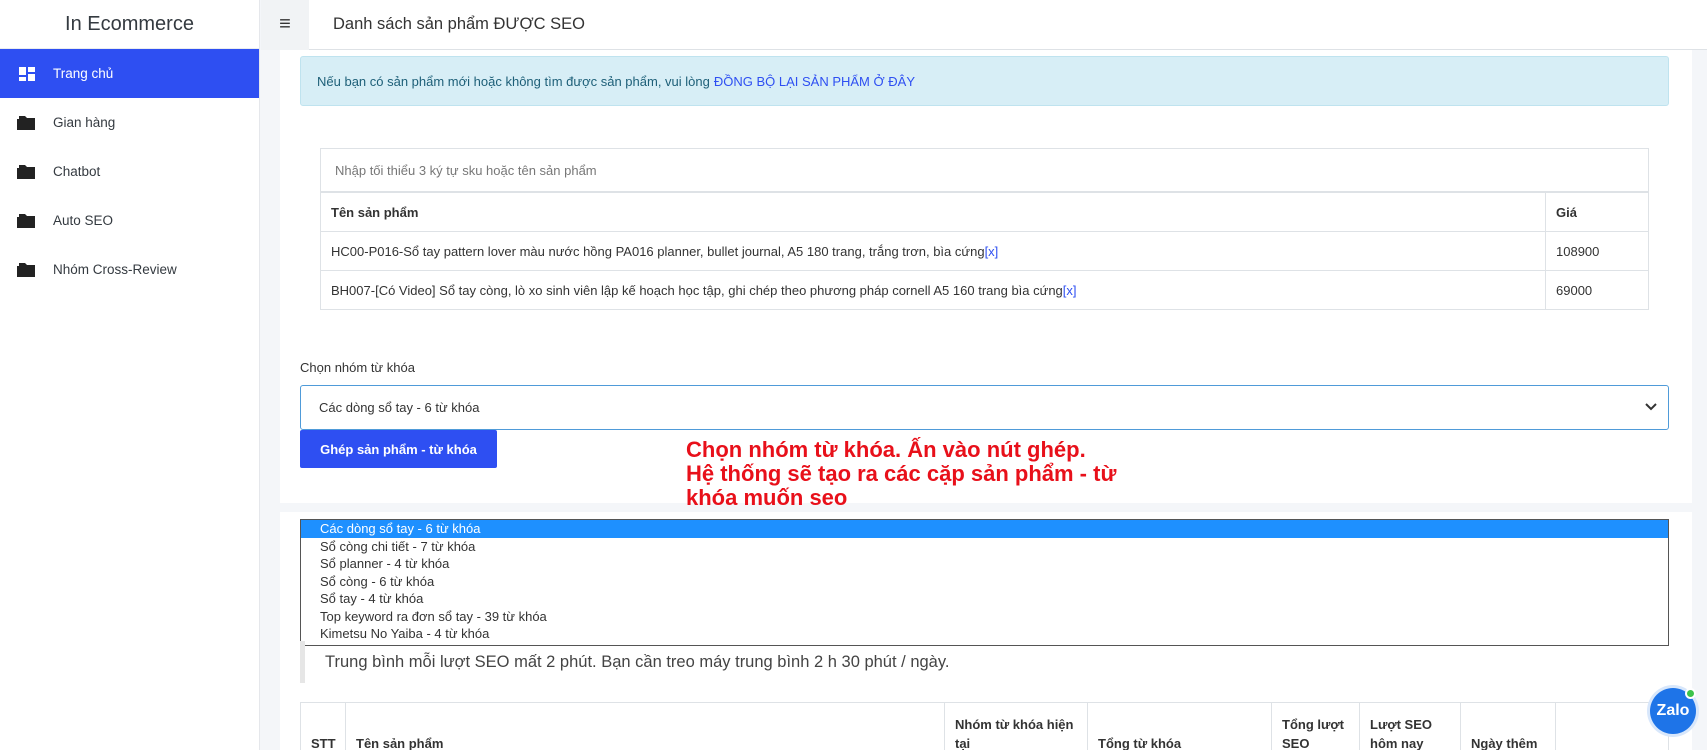 This screenshot has width=1707, height=750. I want to click on product-price: 108900, so click(1597, 251).